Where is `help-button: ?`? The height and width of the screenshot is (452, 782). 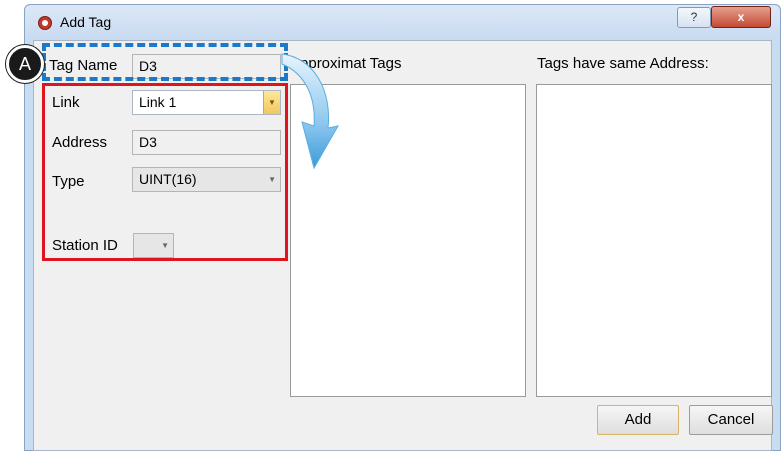
help-button: ? is located at coordinates (694, 17).